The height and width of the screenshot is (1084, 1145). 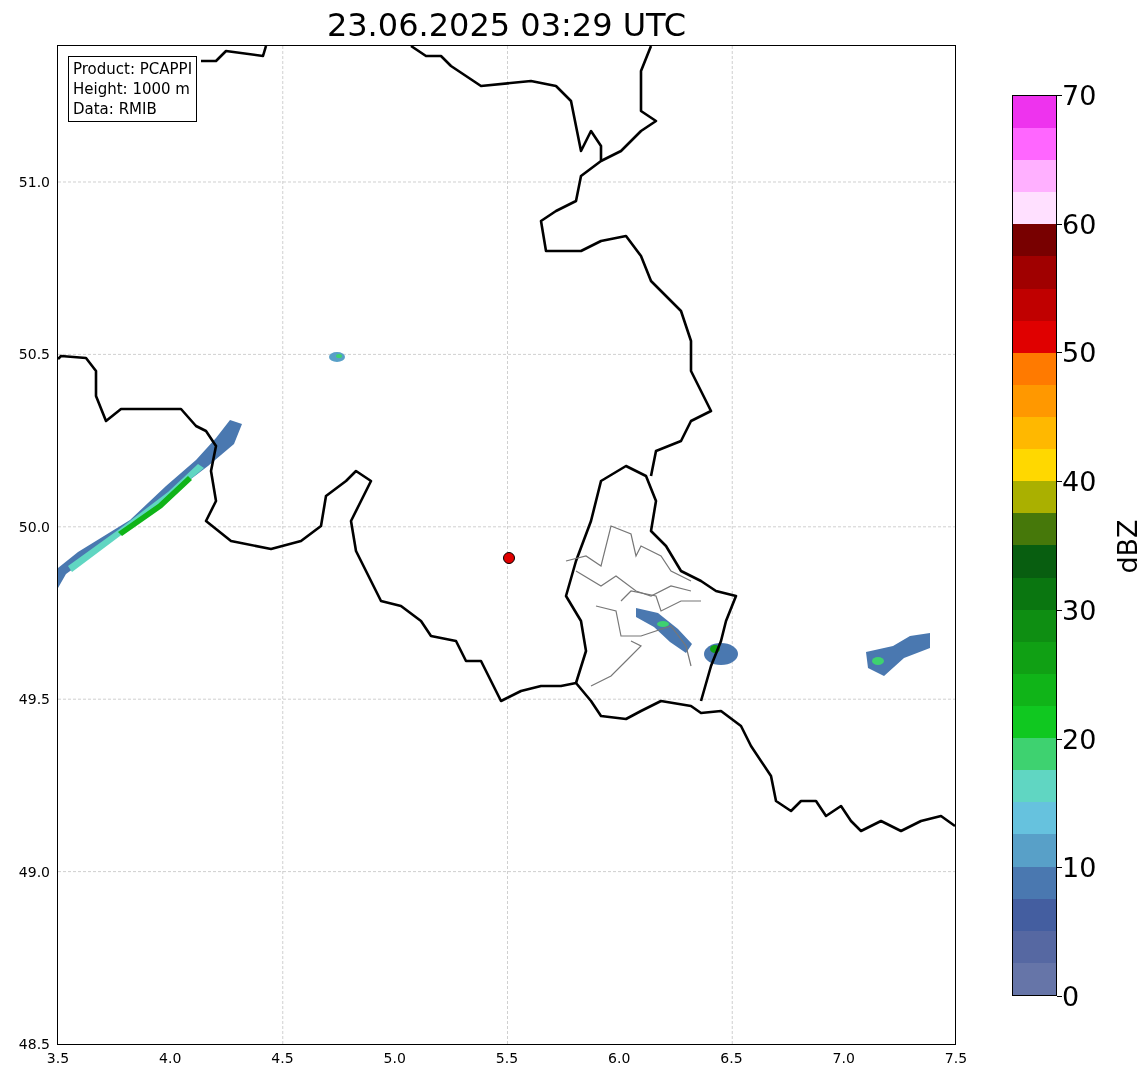 What do you see at coordinates (1079, 739) in the screenshot?
I see `colorbar-tick-label: 20` at bounding box center [1079, 739].